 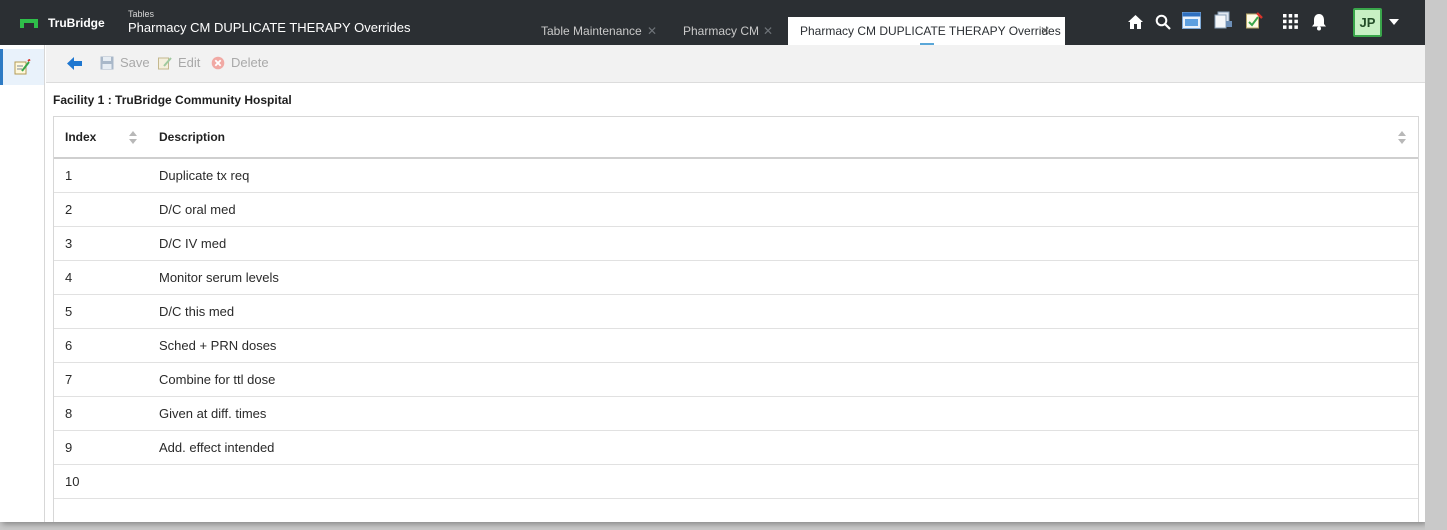 I want to click on window-edge, so click(x=1436, y=265).